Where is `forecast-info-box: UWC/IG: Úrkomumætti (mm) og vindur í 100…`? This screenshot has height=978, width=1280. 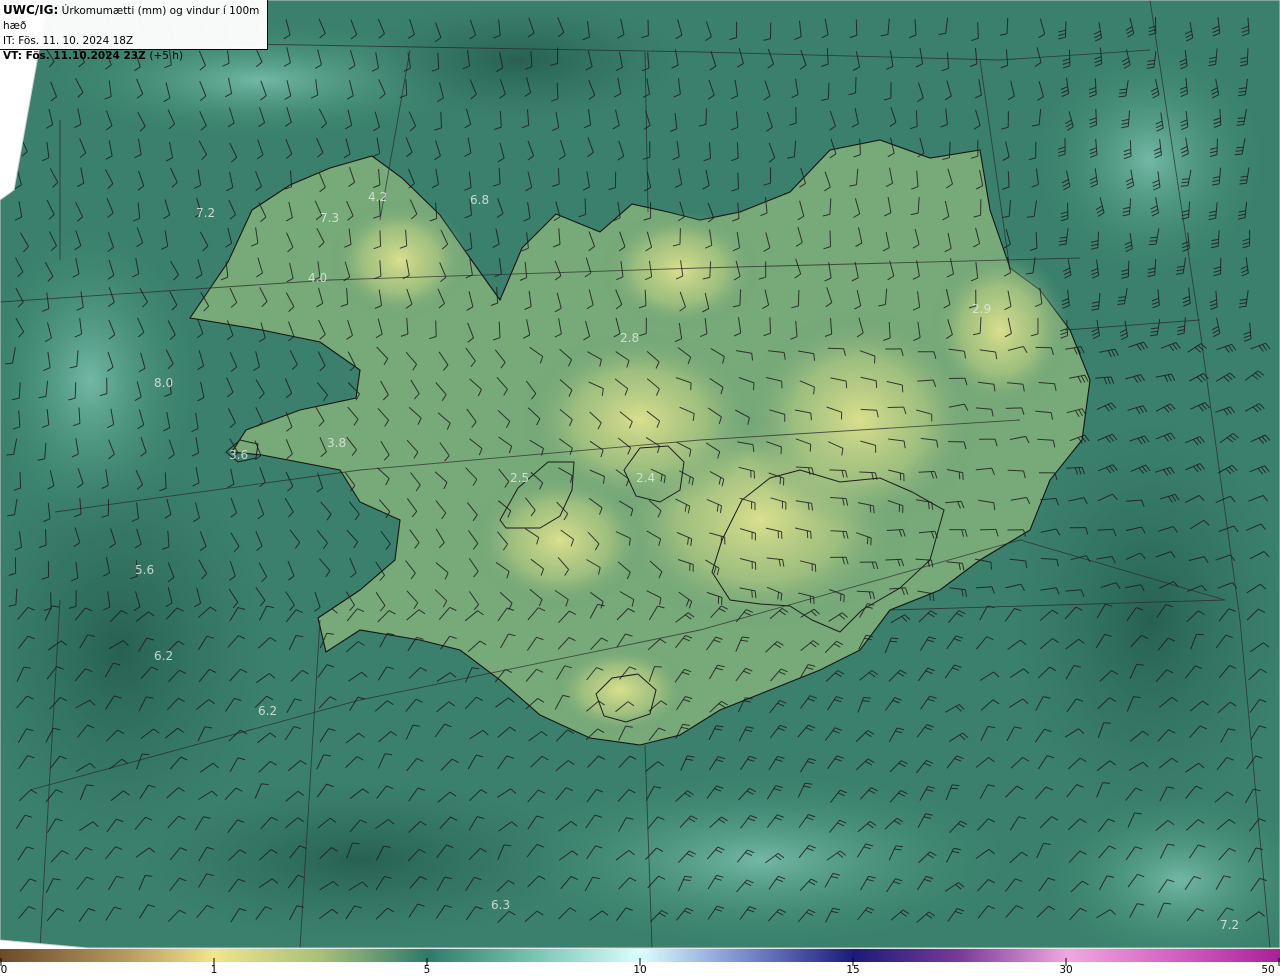
forecast-info-box: UWC/IG: Úrkomumætti (mm) og vindur í 100… is located at coordinates (134, 31).